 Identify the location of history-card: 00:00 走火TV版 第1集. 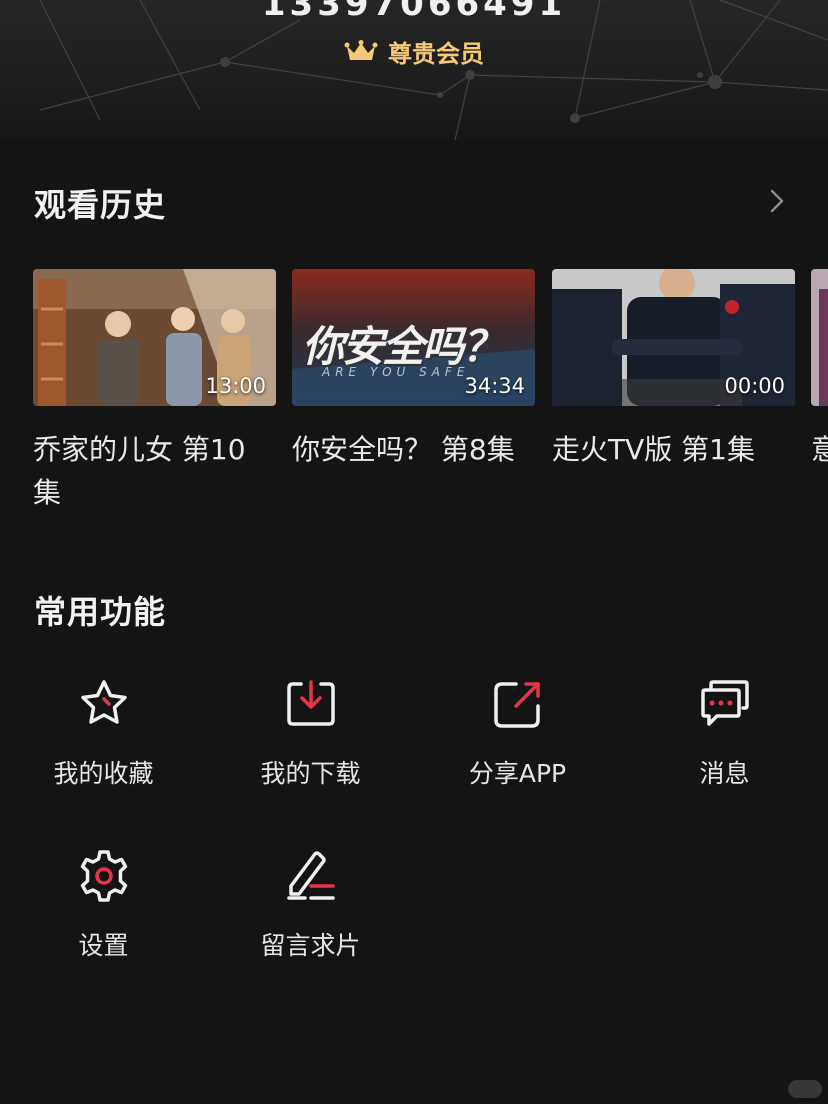
(673, 370).